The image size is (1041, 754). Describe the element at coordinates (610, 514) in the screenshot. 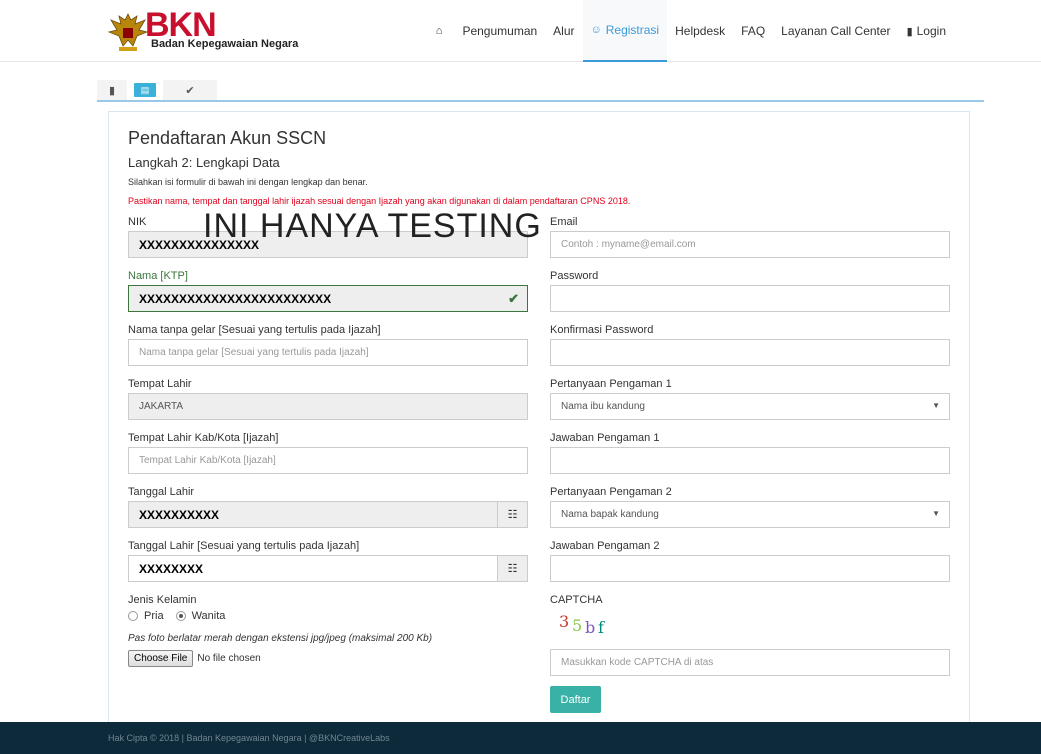

I see `pertanyaan2-value: Nama bapak kandung` at that location.